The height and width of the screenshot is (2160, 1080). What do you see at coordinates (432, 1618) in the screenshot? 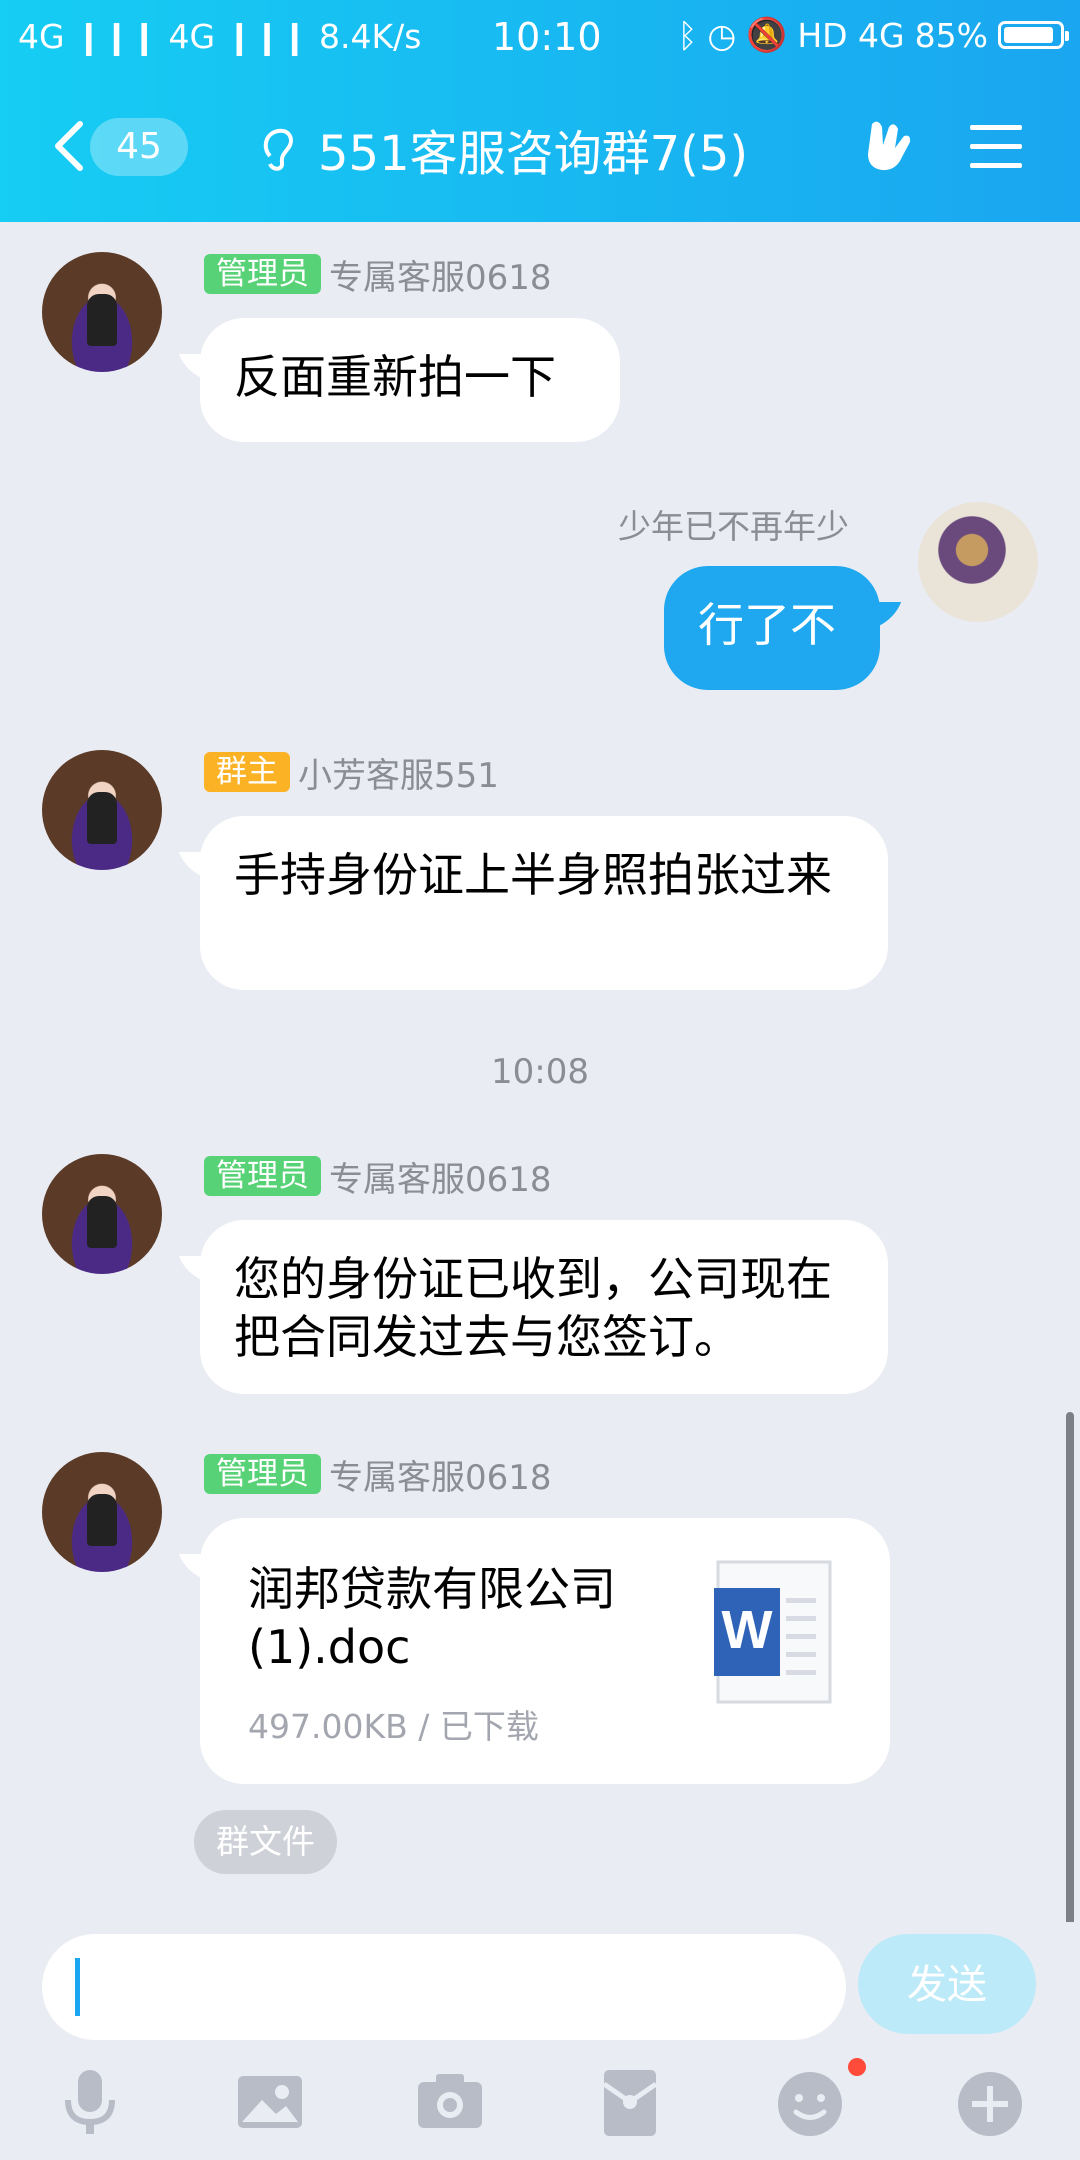
I see `file-name: 润邦贷款有限公司(1).doc` at bounding box center [432, 1618].